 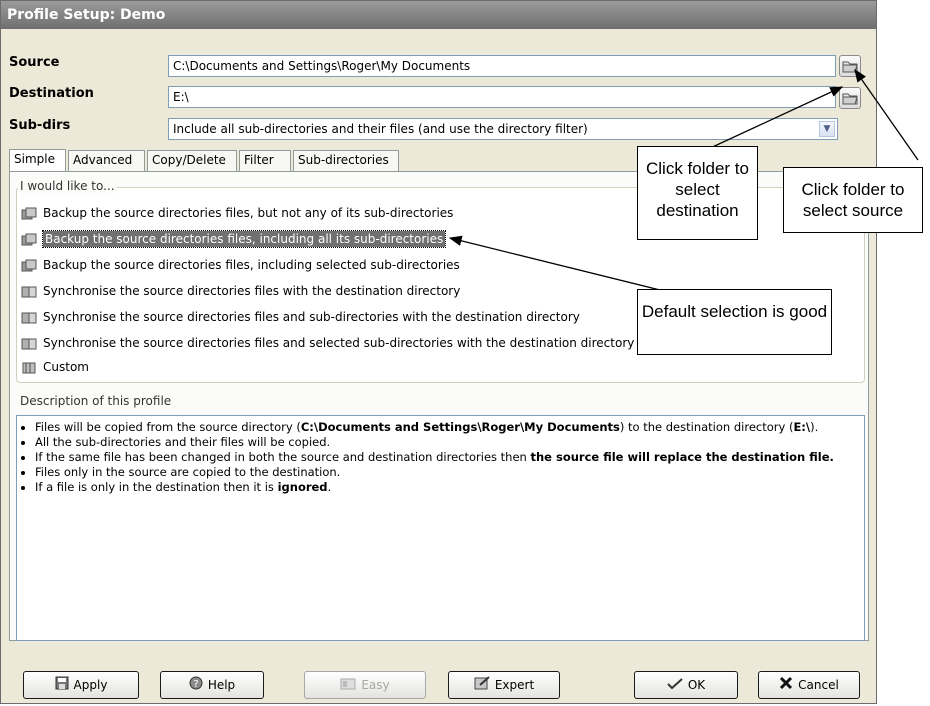 What do you see at coordinates (886, 114) in the screenshot?
I see `arrow-to-source-folder` at bounding box center [886, 114].